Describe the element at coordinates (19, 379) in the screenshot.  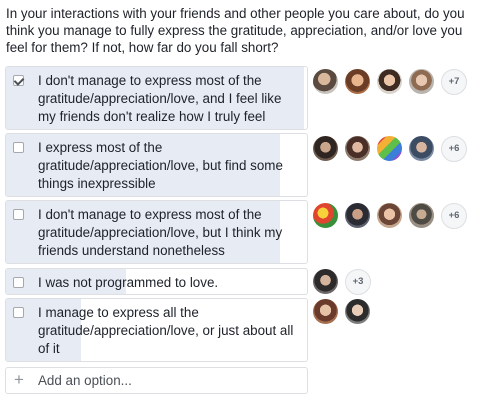
I see `plus-icon: +` at that location.